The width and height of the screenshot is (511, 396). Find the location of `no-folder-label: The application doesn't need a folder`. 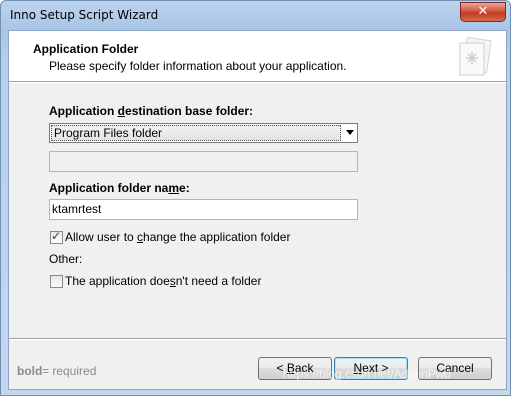

no-folder-label: The application doesn't need a folder is located at coordinates (163, 281).